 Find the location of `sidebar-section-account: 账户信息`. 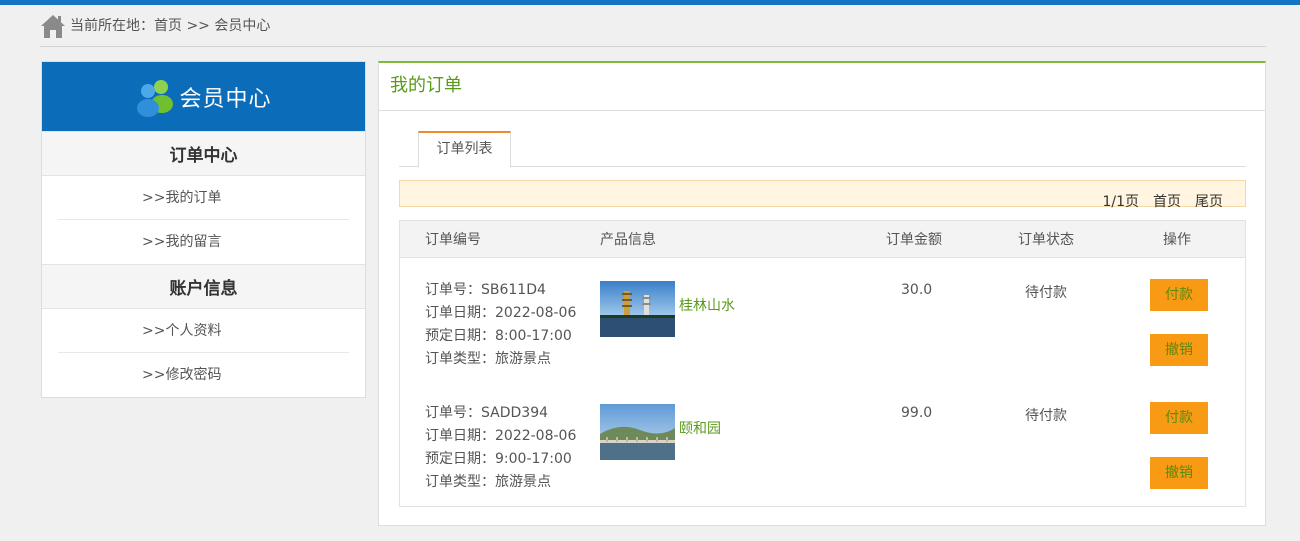

sidebar-section-account: 账户信息 is located at coordinates (203, 286).